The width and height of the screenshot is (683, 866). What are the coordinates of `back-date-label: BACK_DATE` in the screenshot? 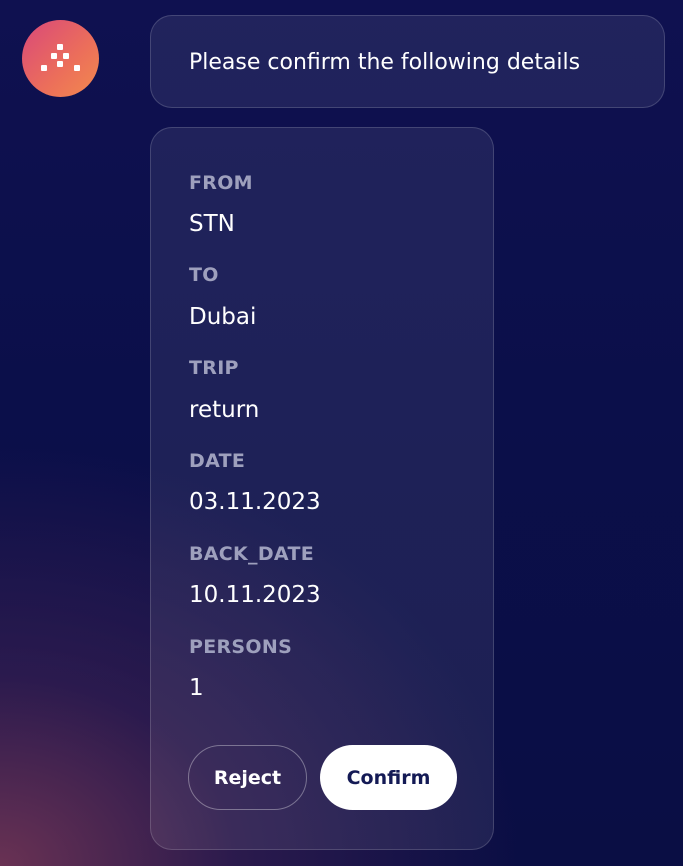 It's located at (251, 554).